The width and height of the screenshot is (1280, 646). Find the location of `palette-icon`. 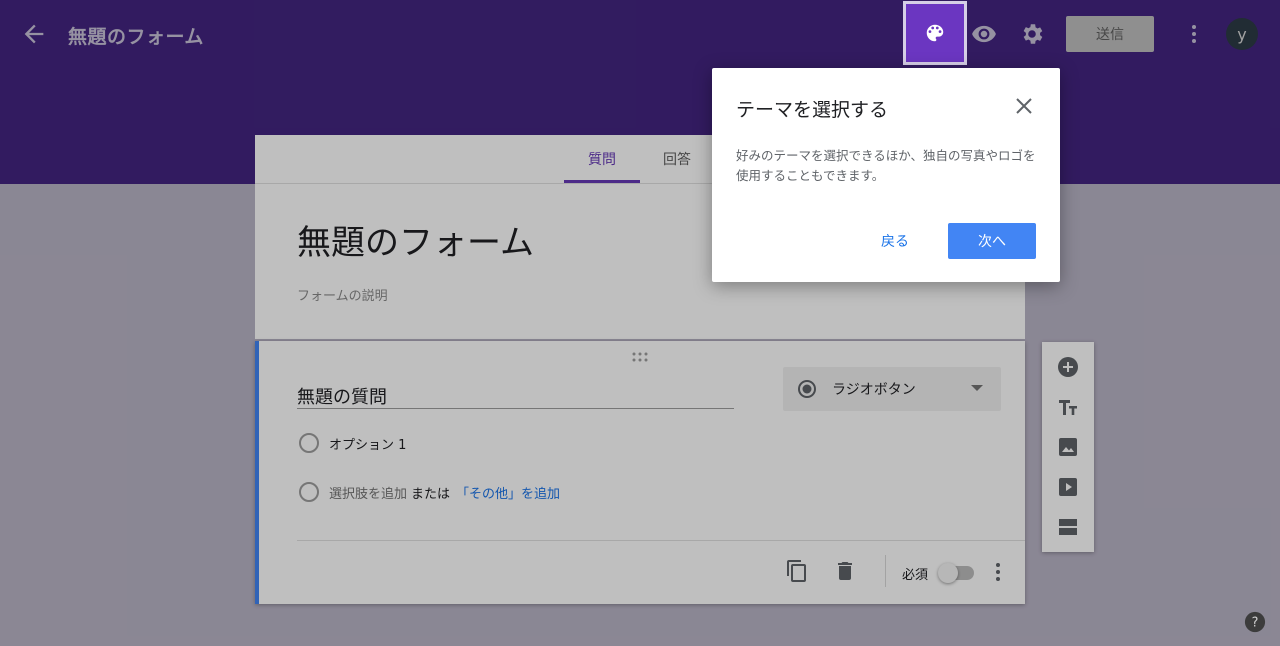

palette-icon is located at coordinates (935, 33).